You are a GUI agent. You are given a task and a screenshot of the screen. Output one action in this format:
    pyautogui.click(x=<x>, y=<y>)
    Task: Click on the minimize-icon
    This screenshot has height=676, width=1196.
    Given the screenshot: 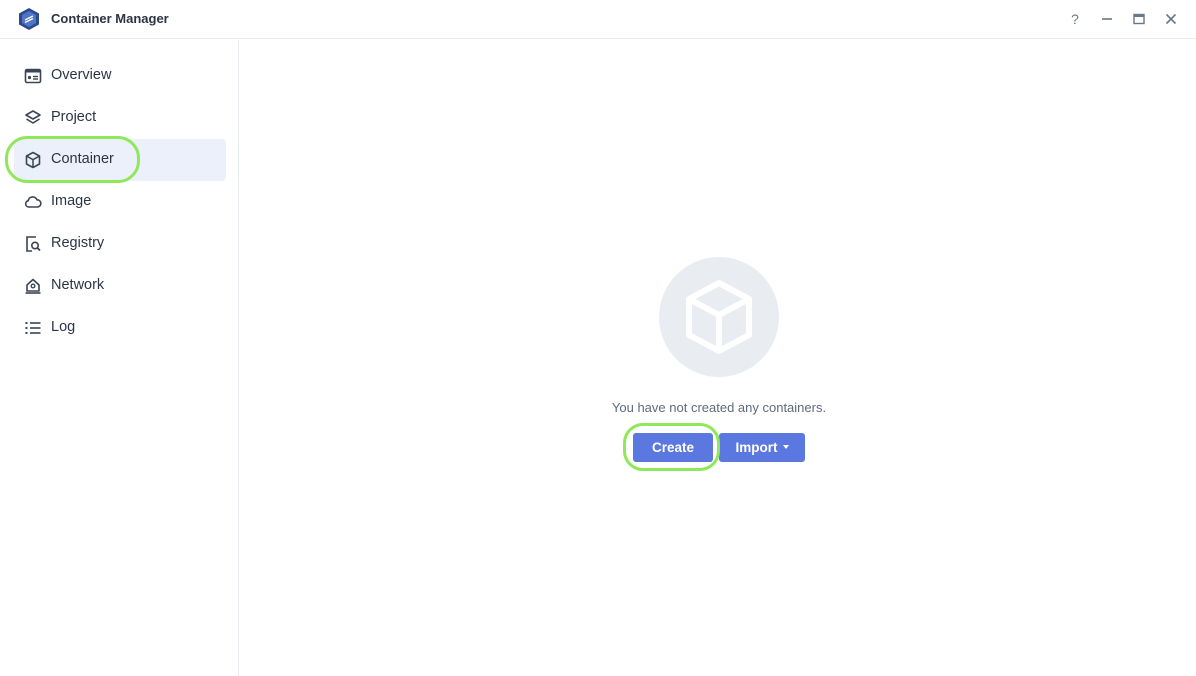 What is the action you would take?
    pyautogui.click(x=1107, y=19)
    